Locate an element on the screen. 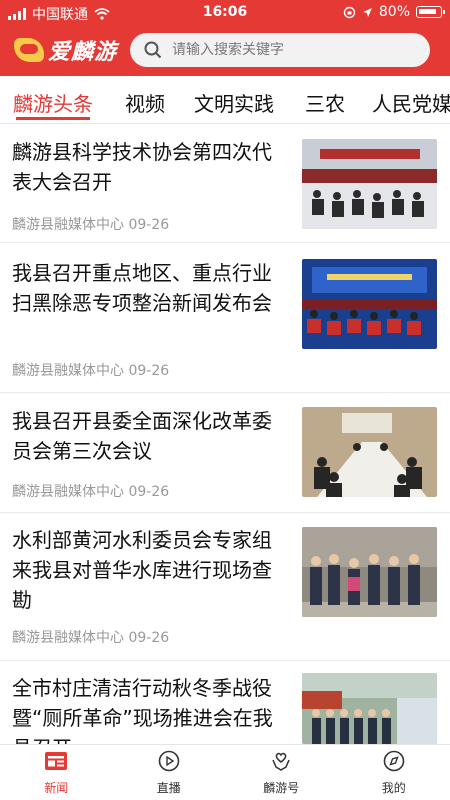 Image resolution: width=450 pixels, height=800 pixels. tab-civilization-practice: 文明实践 is located at coordinates (234, 102).